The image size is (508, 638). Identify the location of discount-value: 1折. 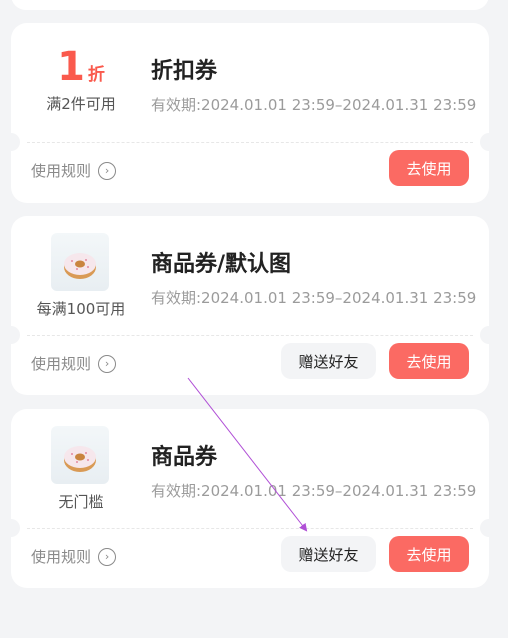
(81, 67).